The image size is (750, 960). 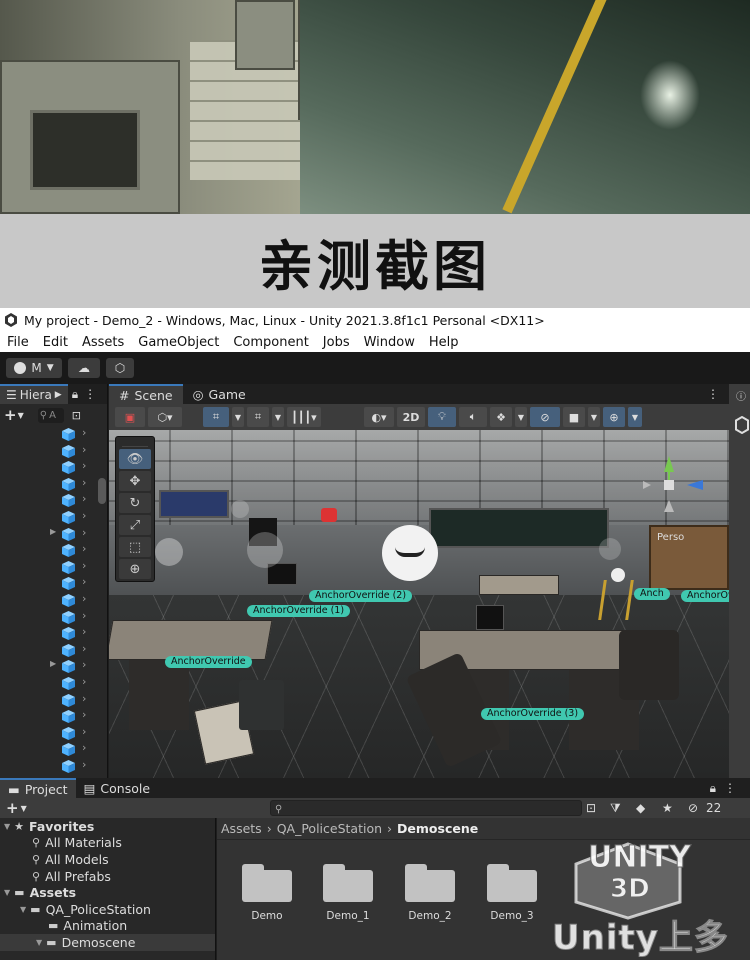 I want to click on breadcrumb-item: QA_PoliceStation, so click(x=329, y=828).